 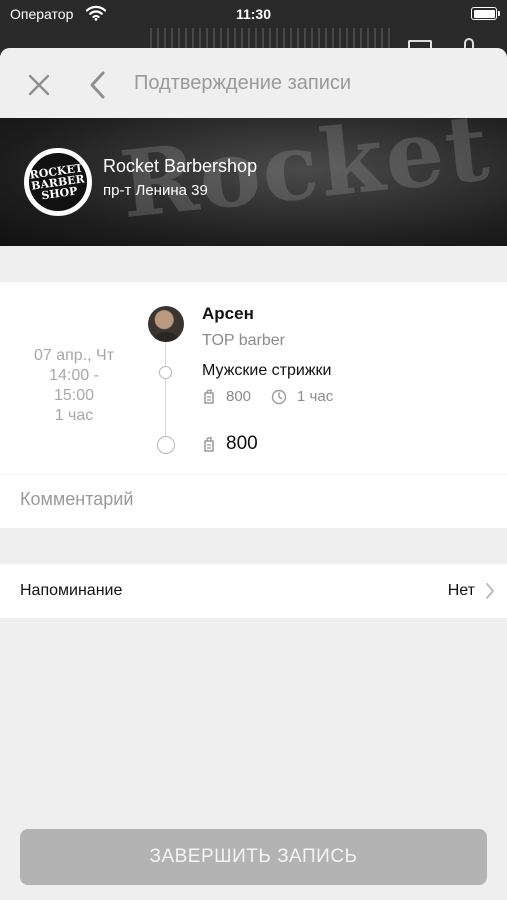 I want to click on shop-name: Rocket Barbershop, so click(x=180, y=166).